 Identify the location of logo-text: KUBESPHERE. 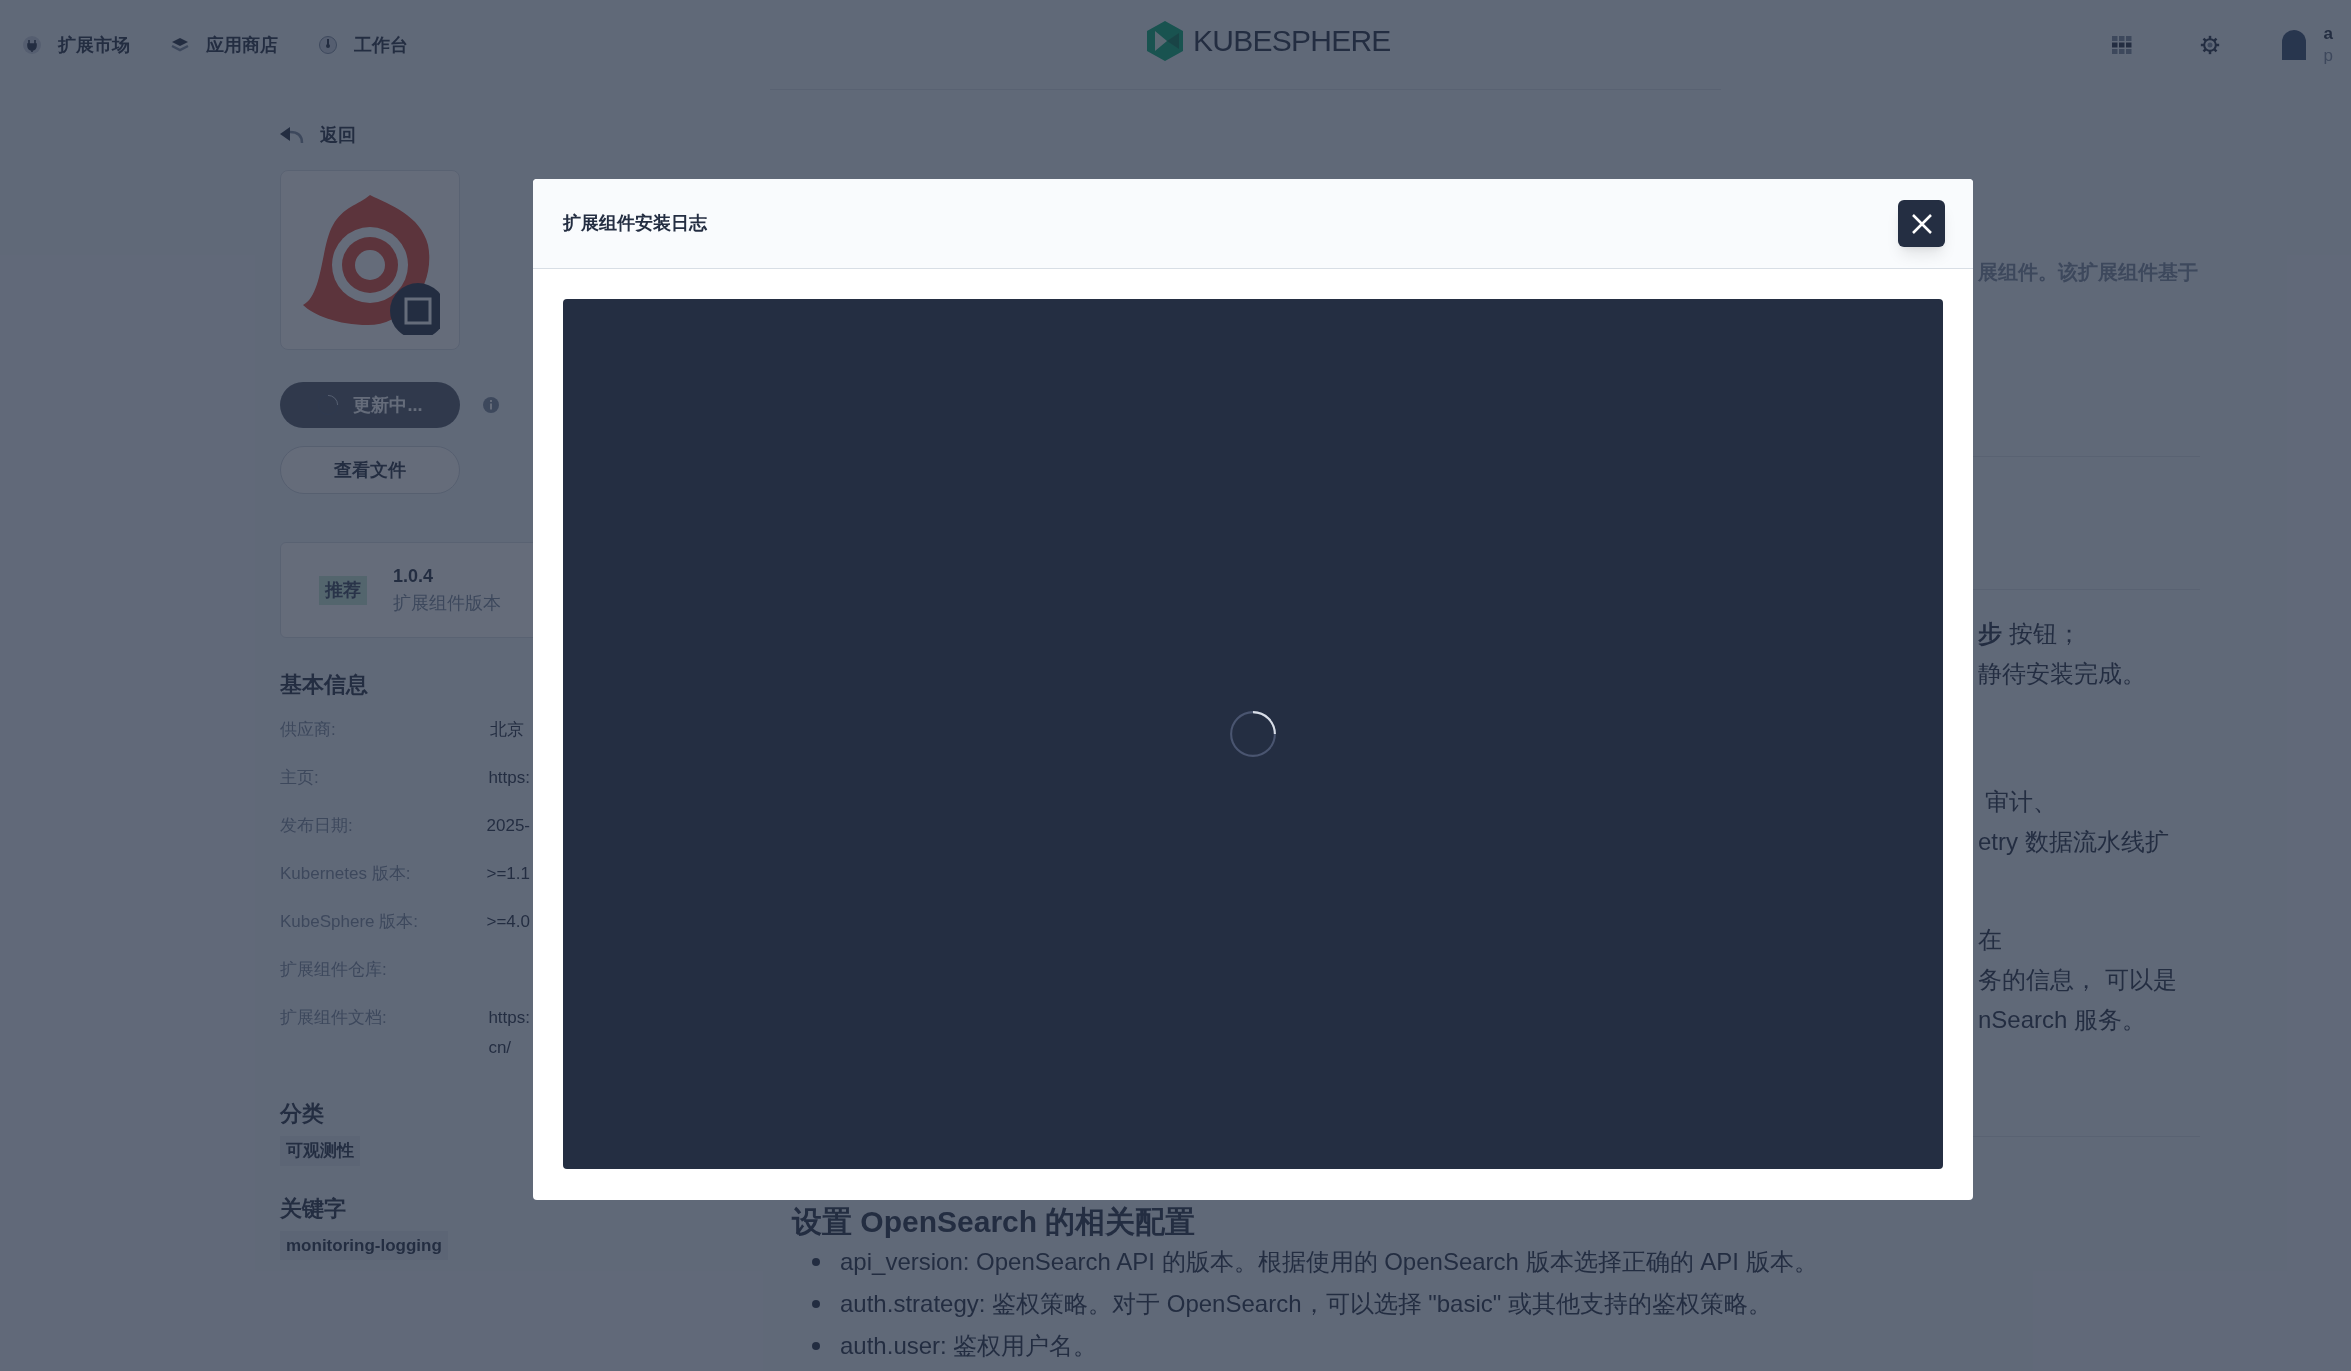
(1292, 41).